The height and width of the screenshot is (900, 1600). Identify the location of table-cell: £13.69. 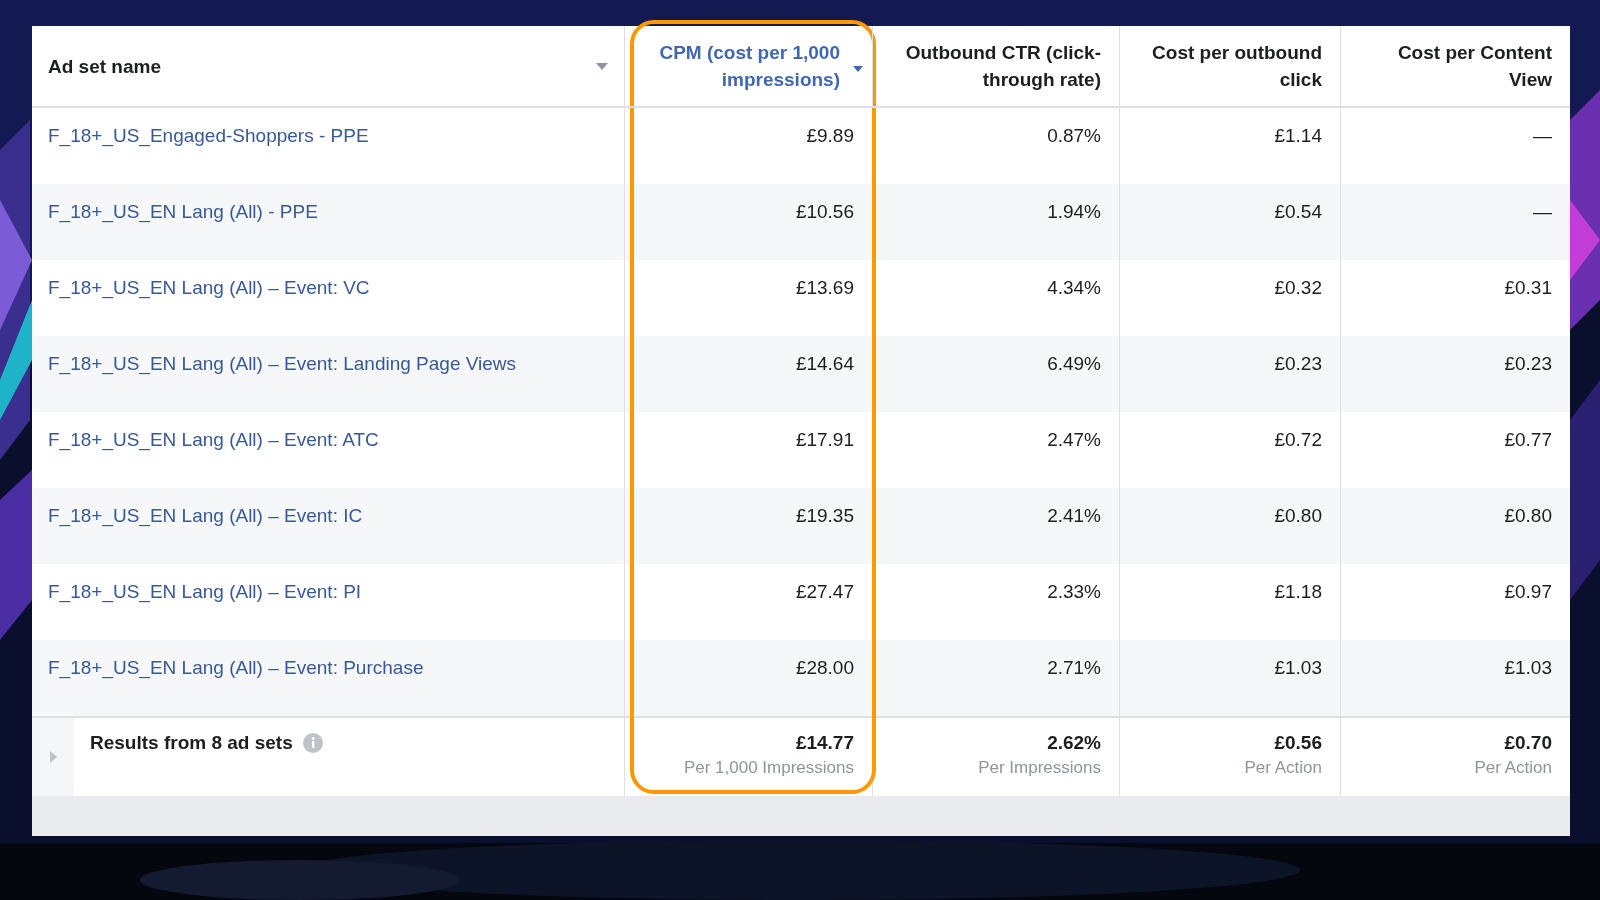
(824, 287).